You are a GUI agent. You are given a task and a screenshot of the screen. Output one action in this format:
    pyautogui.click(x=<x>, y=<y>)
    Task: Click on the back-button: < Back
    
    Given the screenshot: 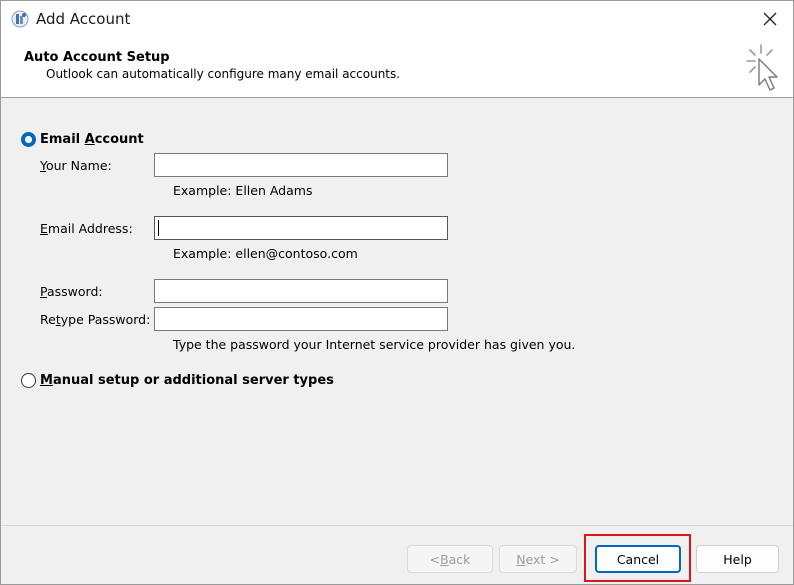 What is the action you would take?
    pyautogui.click(x=450, y=559)
    